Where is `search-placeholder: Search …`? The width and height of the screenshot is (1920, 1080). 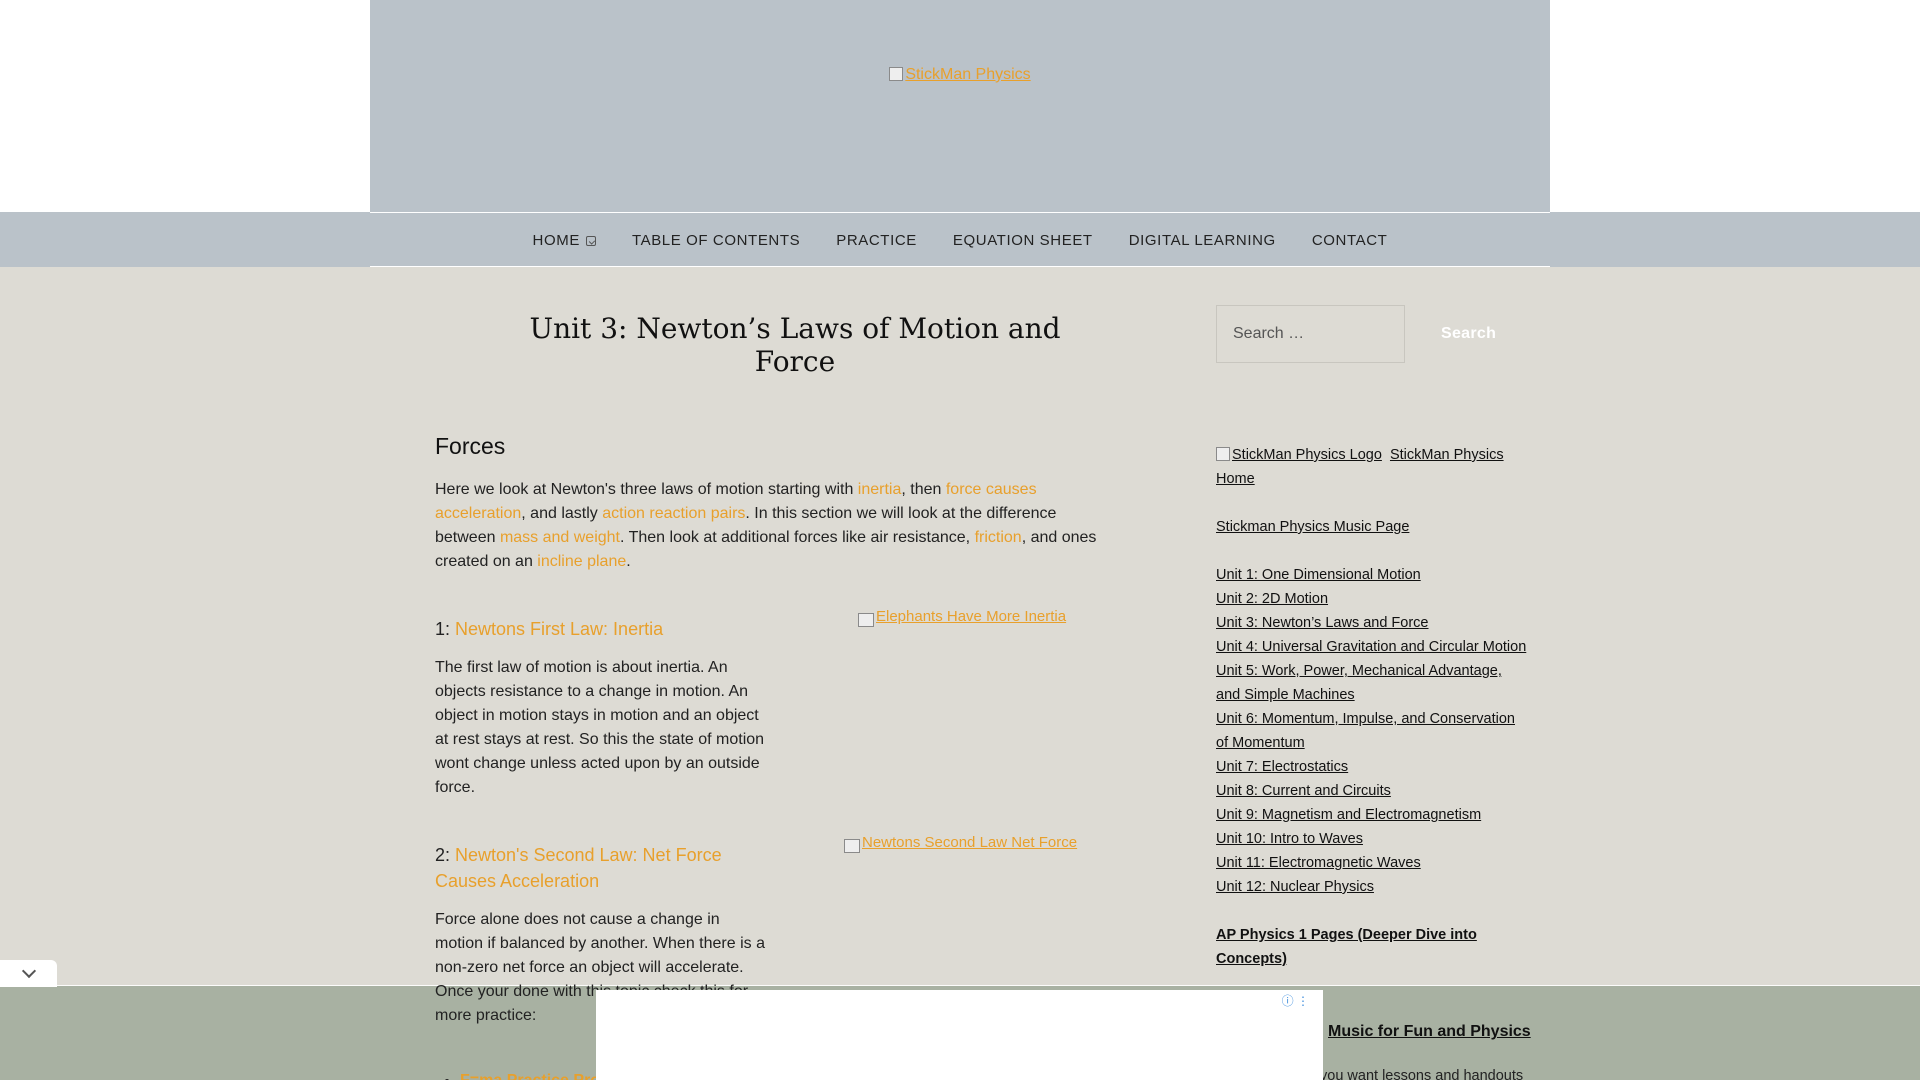
search-placeholder: Search … is located at coordinates (1269, 333).